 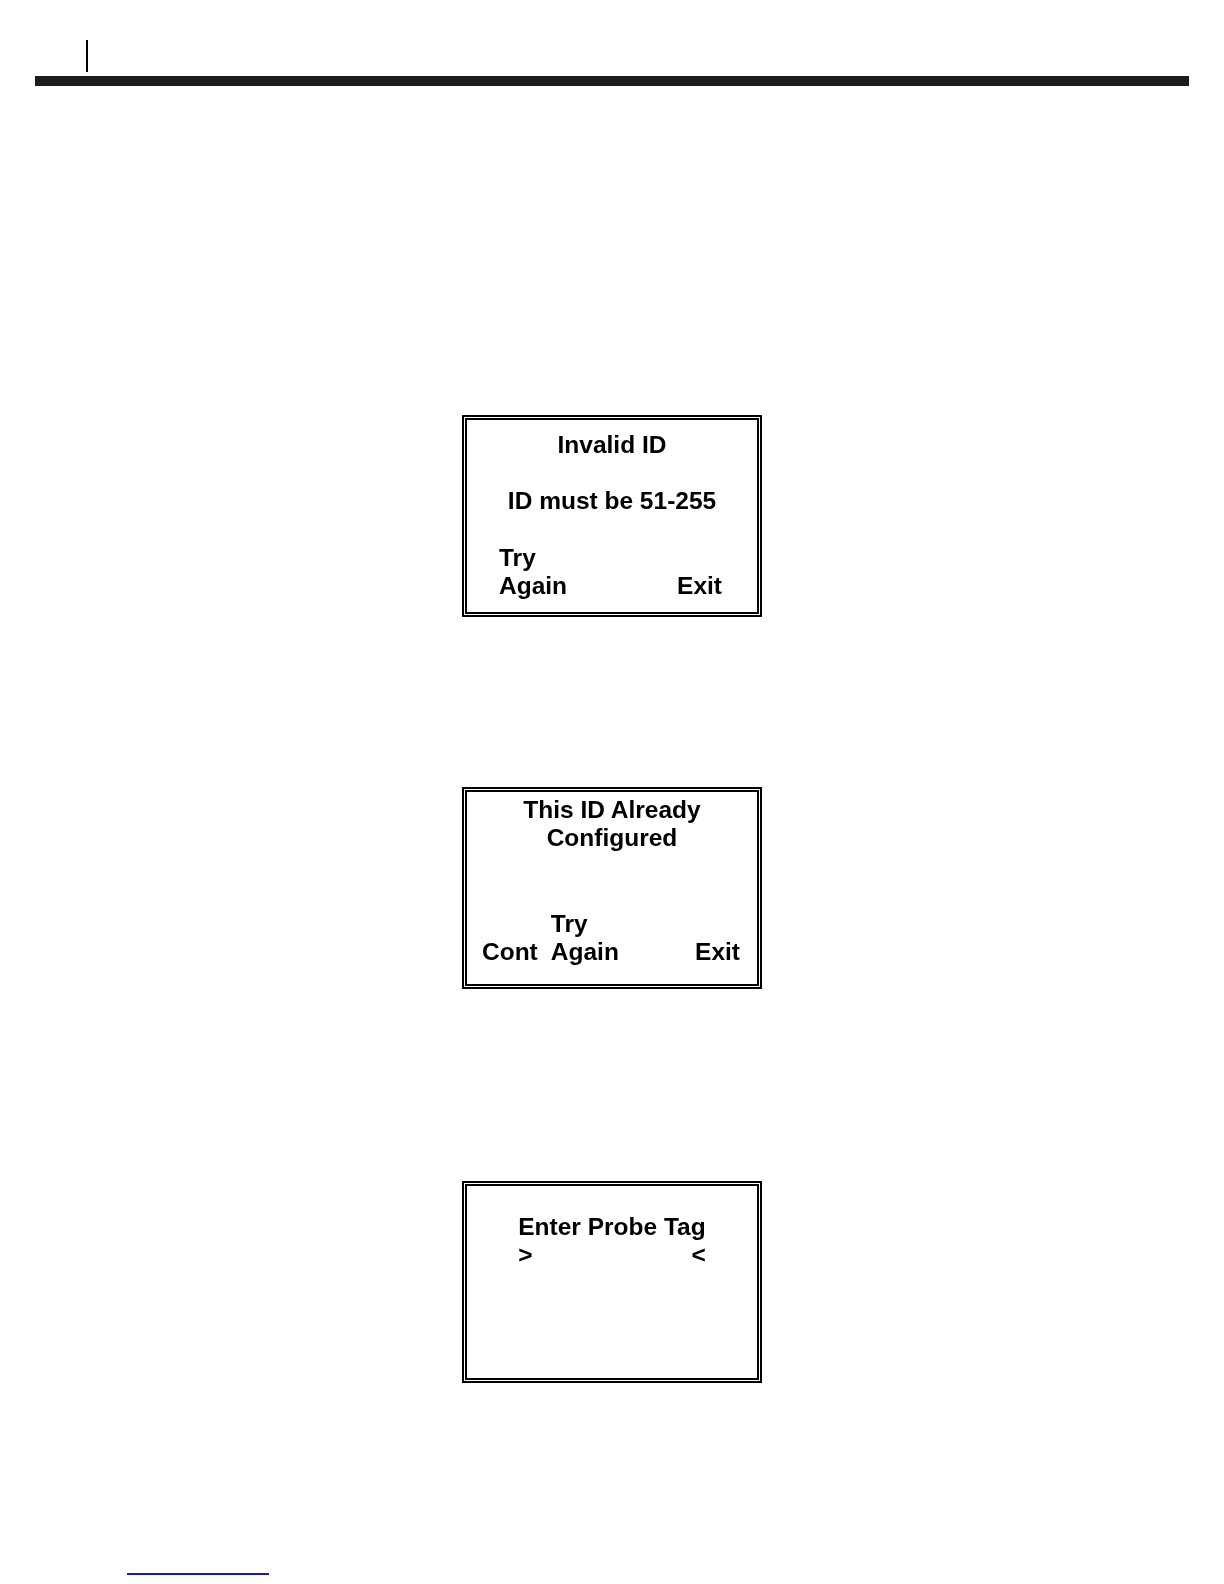 I want to click on screen-title: Invalid ID, so click(x=612, y=445).